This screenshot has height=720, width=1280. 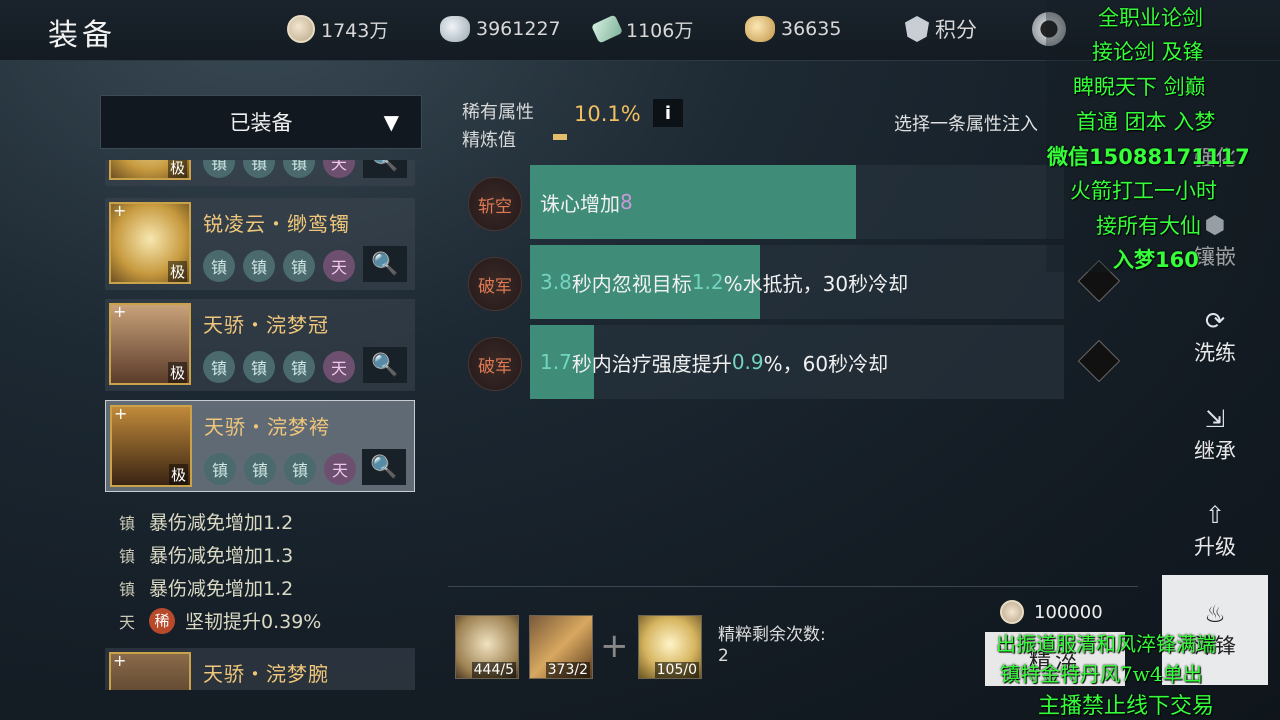 I want to click on refresh-icon: ⟳, so click(x=1215, y=321).